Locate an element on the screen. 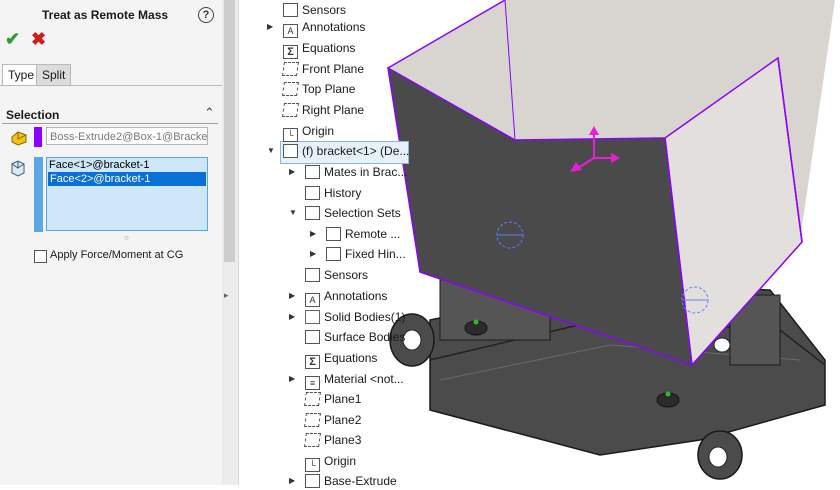 Image resolution: width=840 pixels, height=490 pixels. fixed-hinge-icon is located at coordinates (333, 254).